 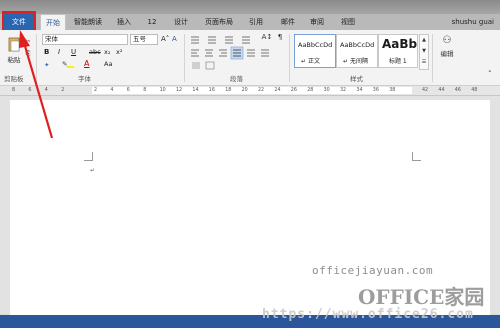 What do you see at coordinates (373, 270) in the screenshot?
I see `watermark-site: officejiayuan.com` at bounding box center [373, 270].